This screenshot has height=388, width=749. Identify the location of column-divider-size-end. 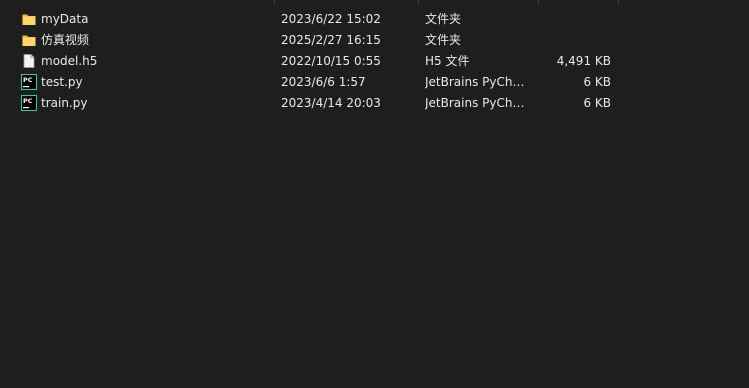
(618, 2).